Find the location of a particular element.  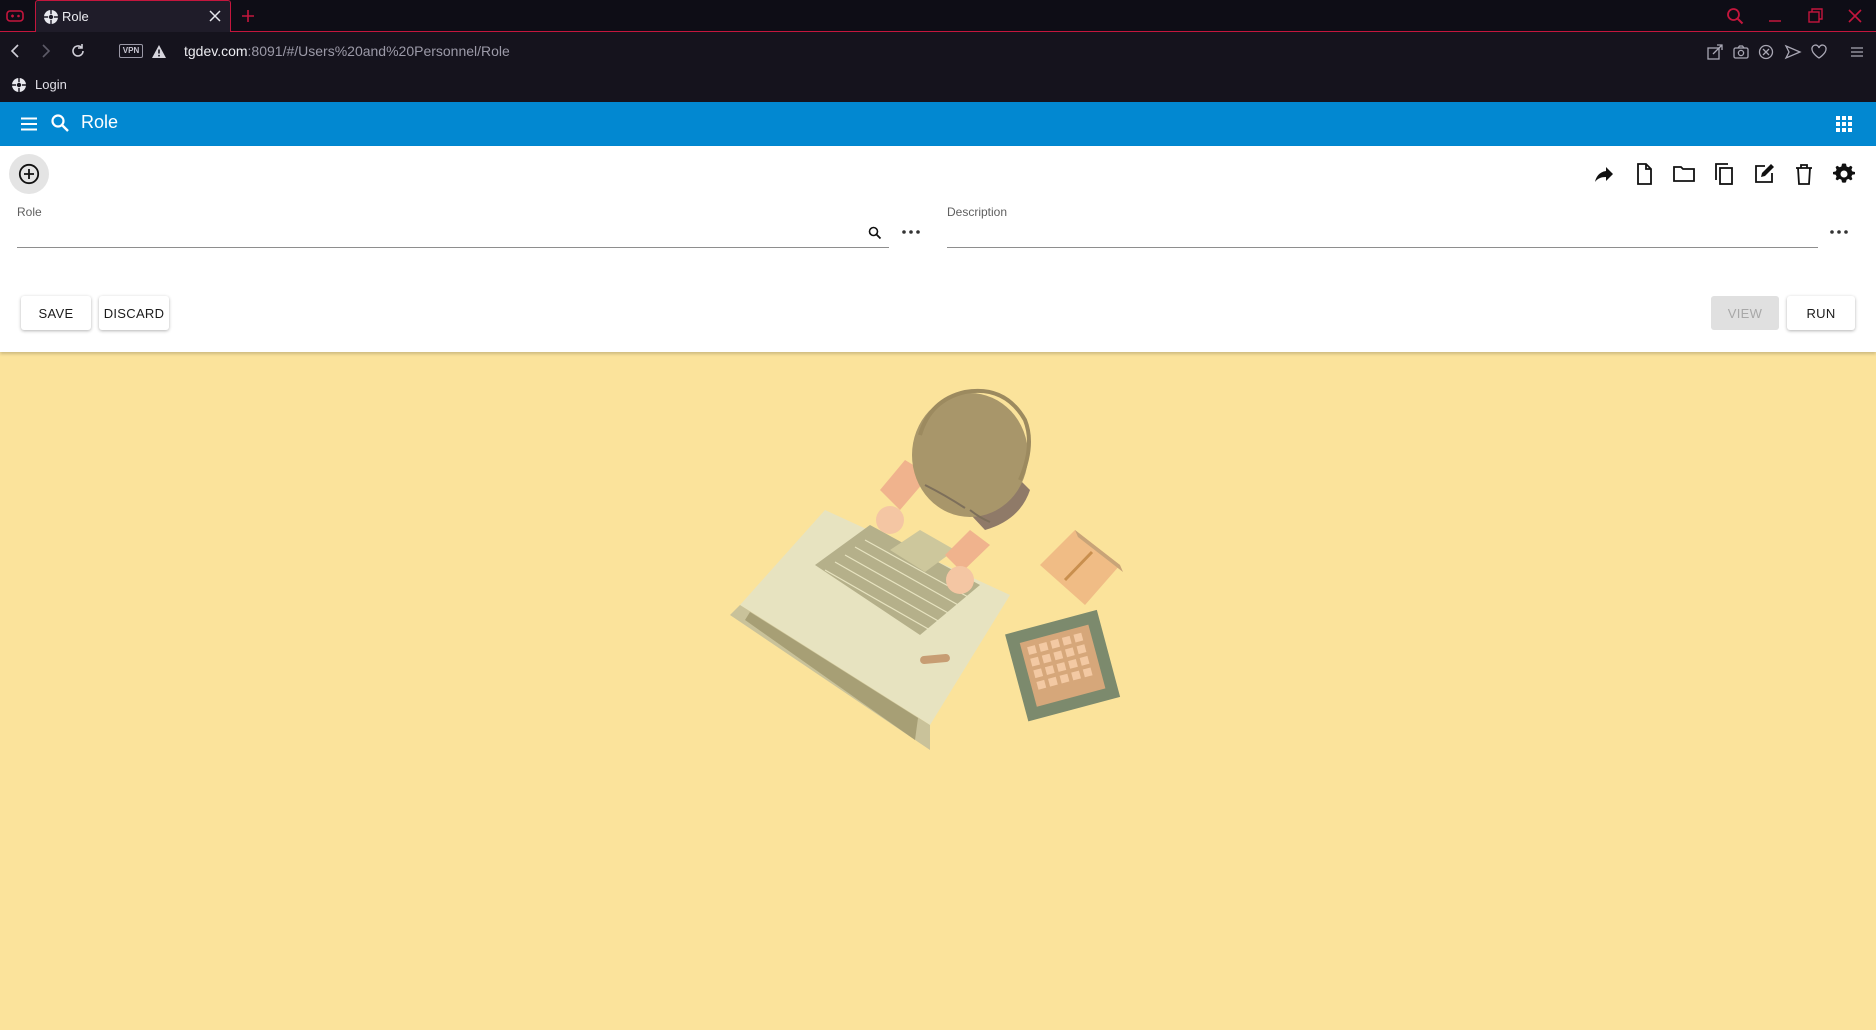

new-document-button is located at coordinates (1644, 175).